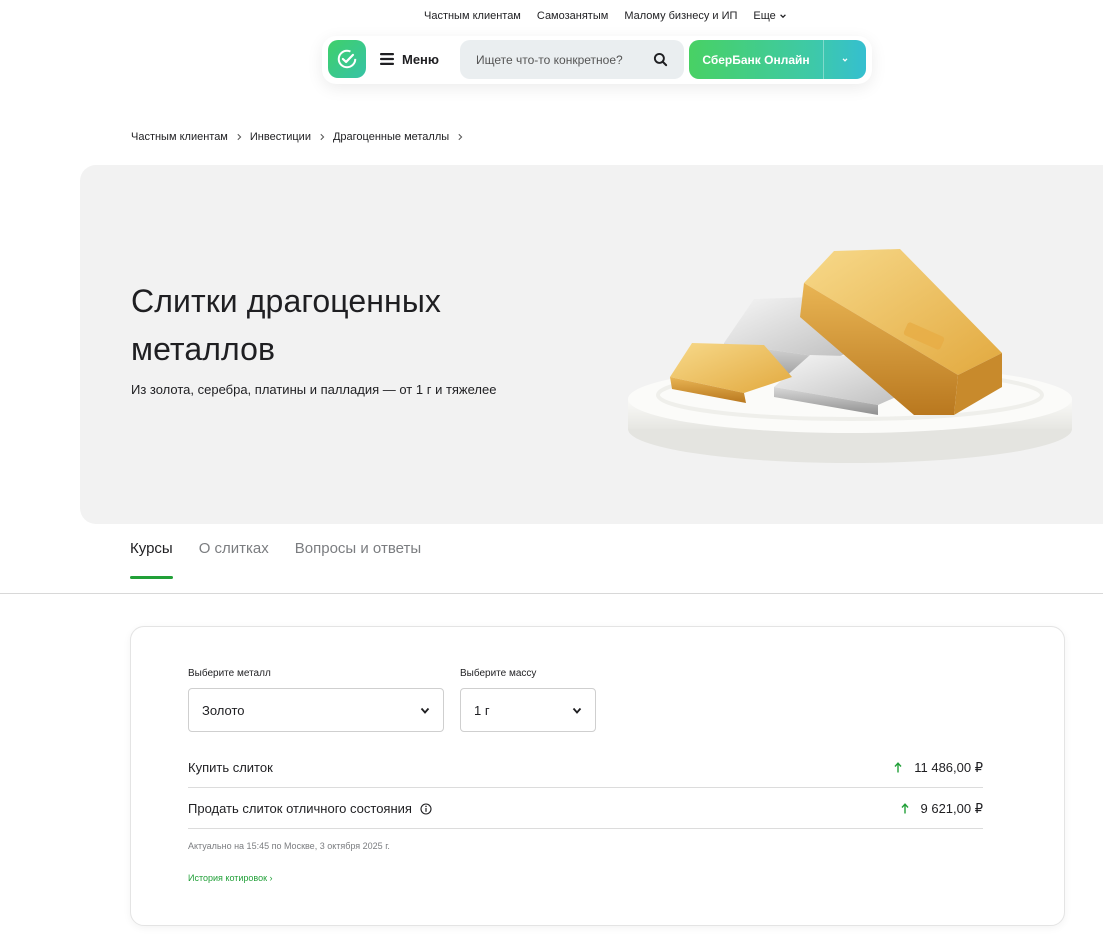 The height and width of the screenshot is (939, 1103). What do you see at coordinates (300, 808) in the screenshot?
I see `sell-label: Продать слиток отличного состояния` at bounding box center [300, 808].